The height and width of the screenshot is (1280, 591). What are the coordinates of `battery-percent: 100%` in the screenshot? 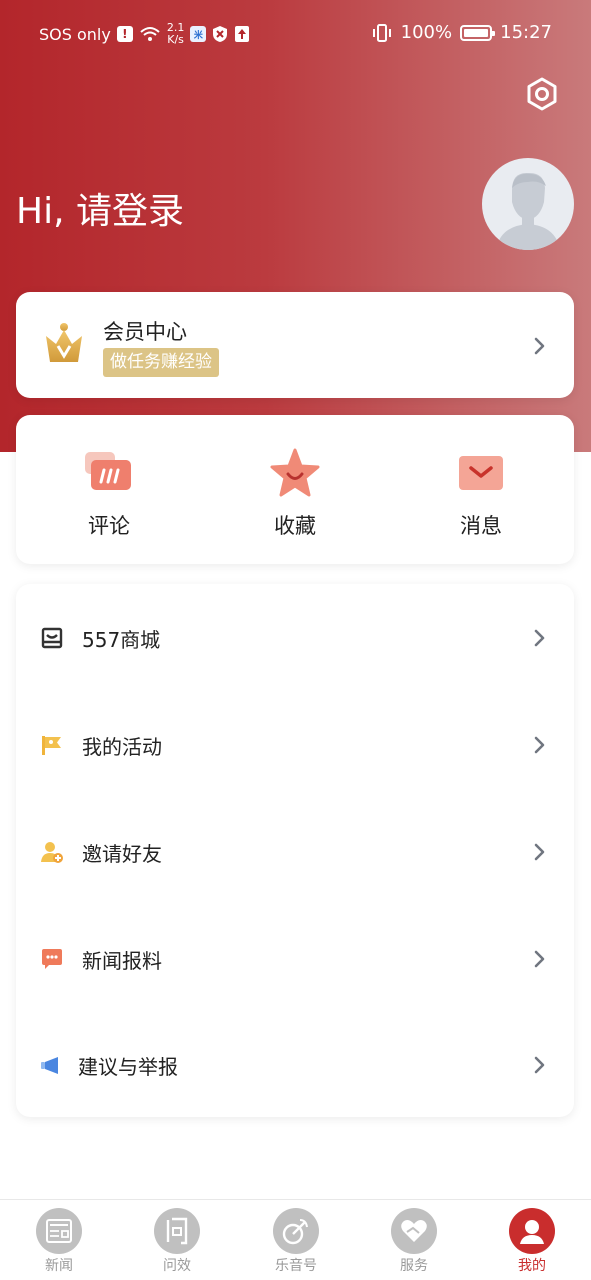 It's located at (426, 32).